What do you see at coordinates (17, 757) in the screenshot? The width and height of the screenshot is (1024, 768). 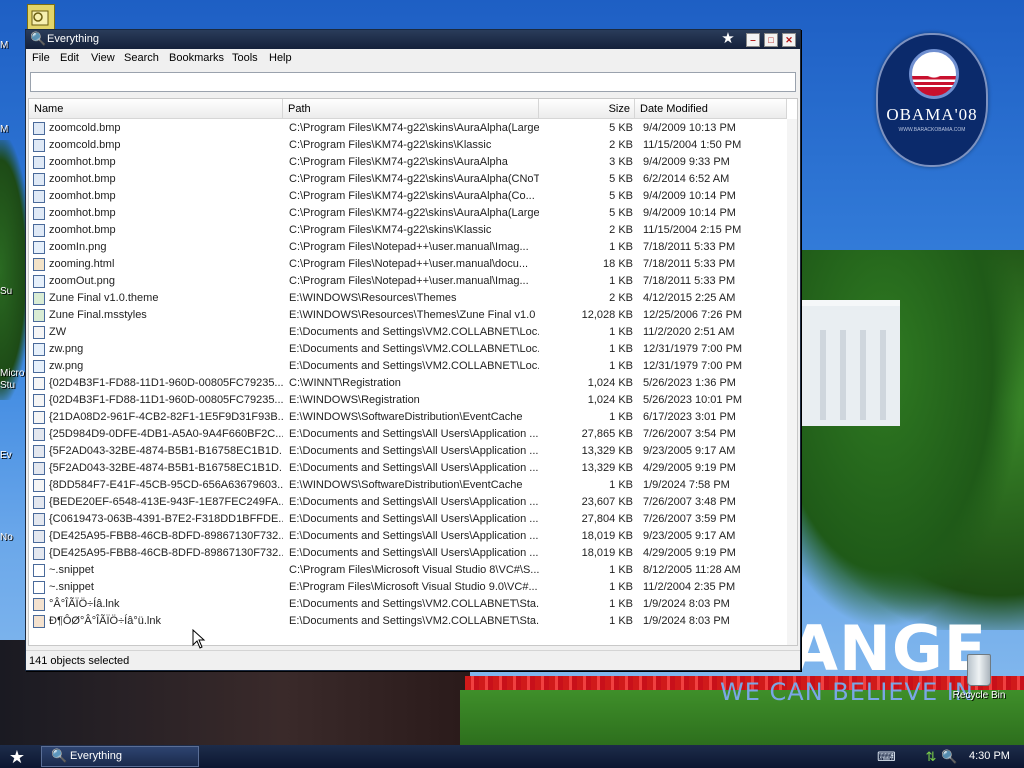 I see `start-button: ★` at bounding box center [17, 757].